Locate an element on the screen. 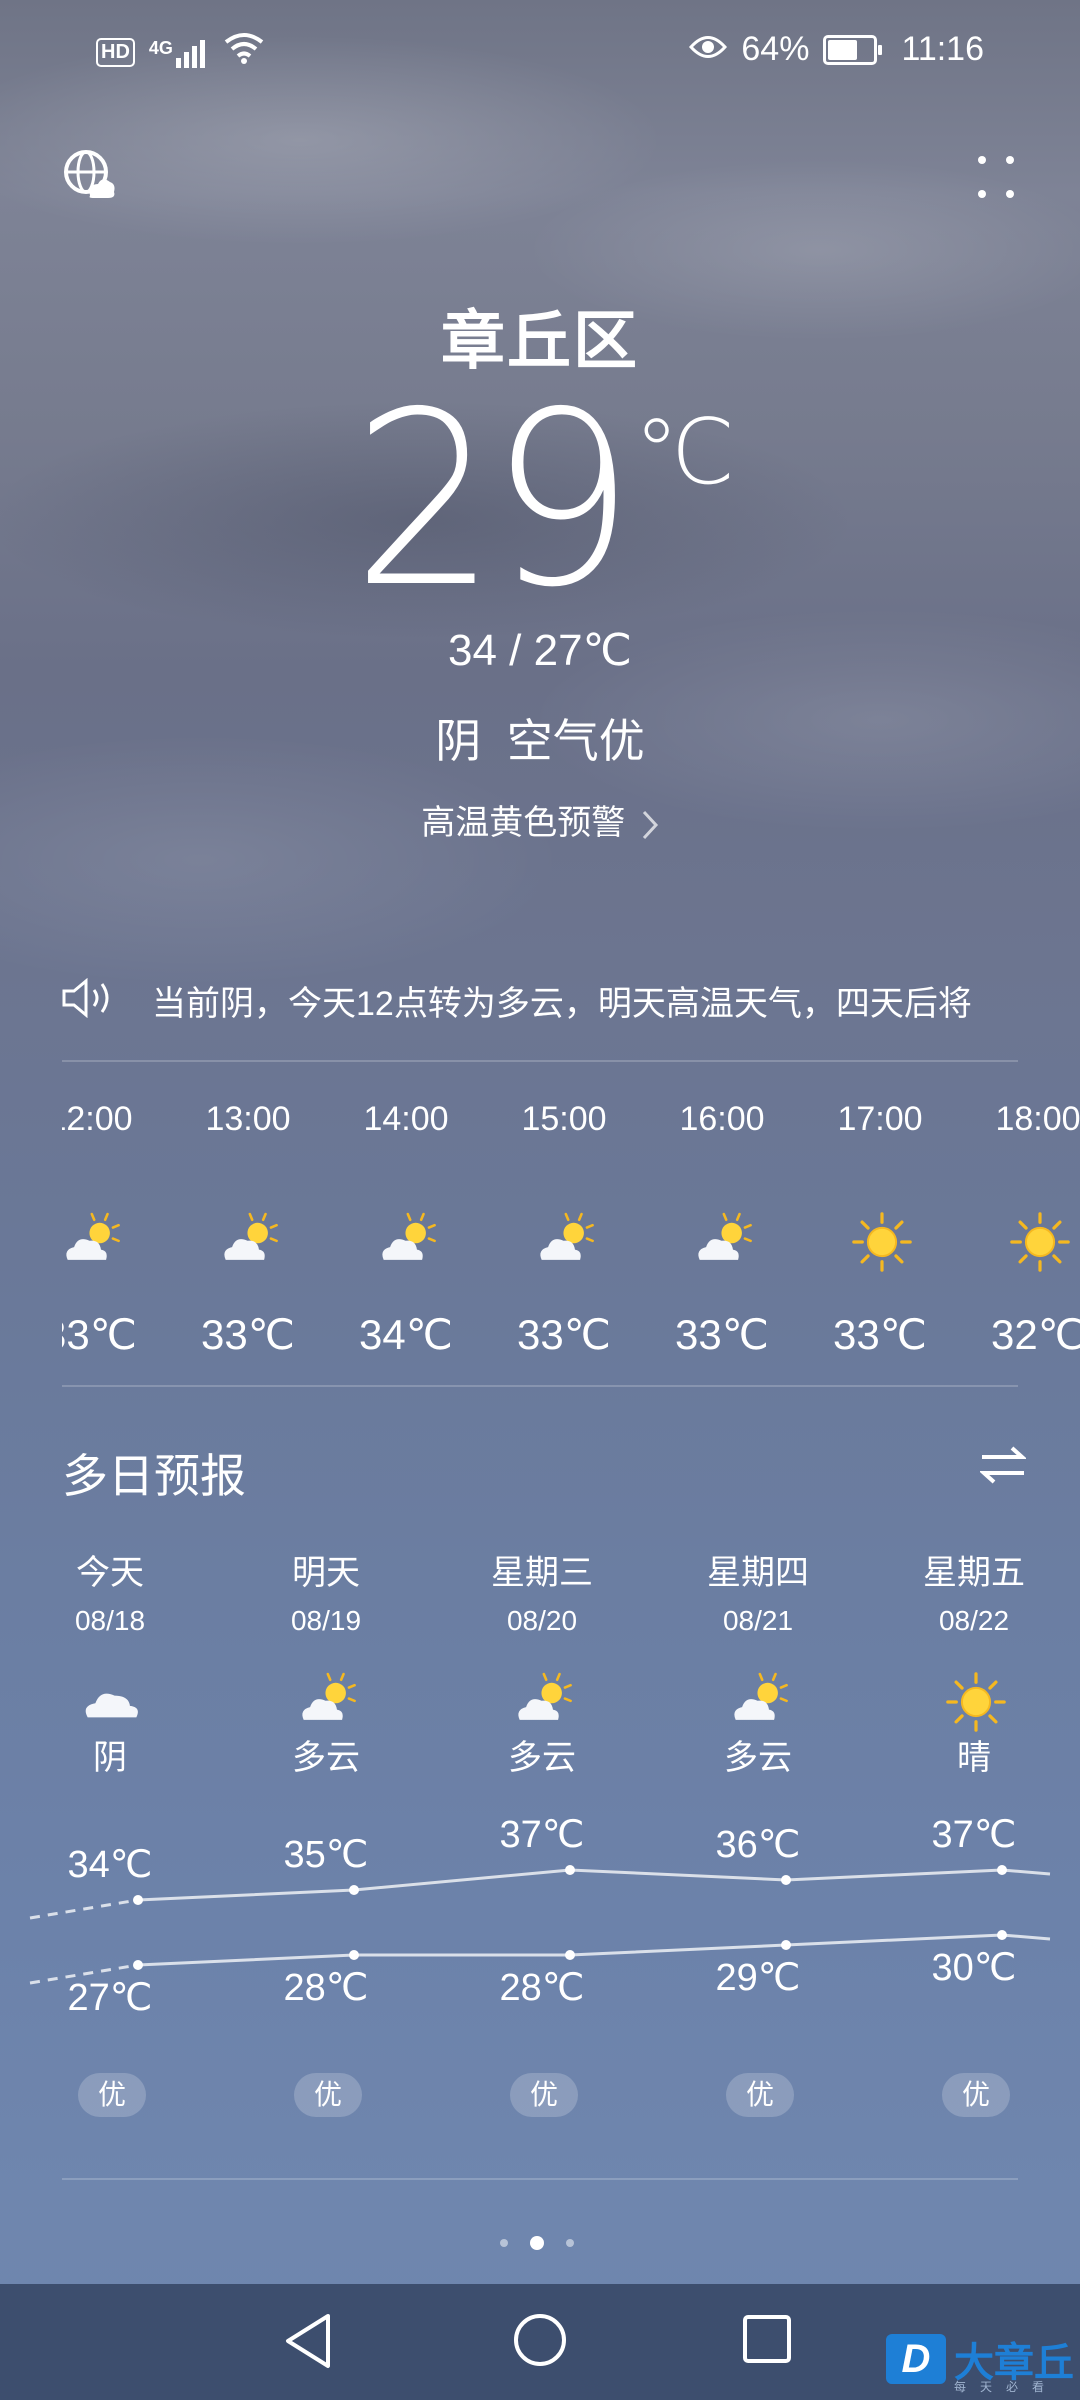  hourly-item: 18:00 32℃ is located at coordinates (1031, 1229).